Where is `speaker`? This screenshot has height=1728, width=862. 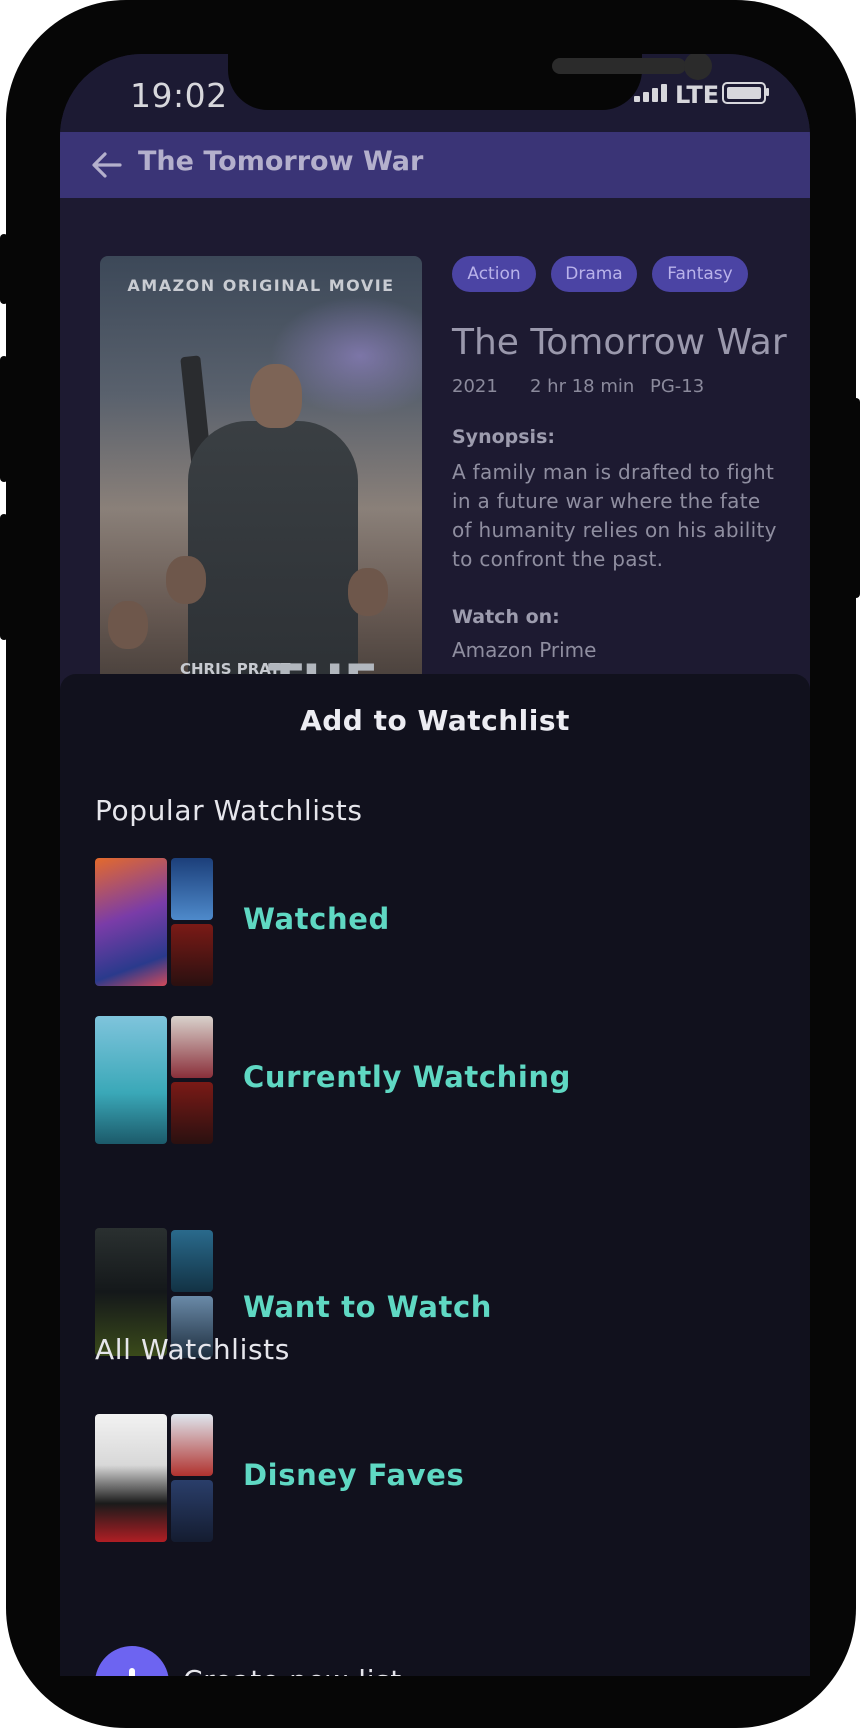 speaker is located at coordinates (619, 66).